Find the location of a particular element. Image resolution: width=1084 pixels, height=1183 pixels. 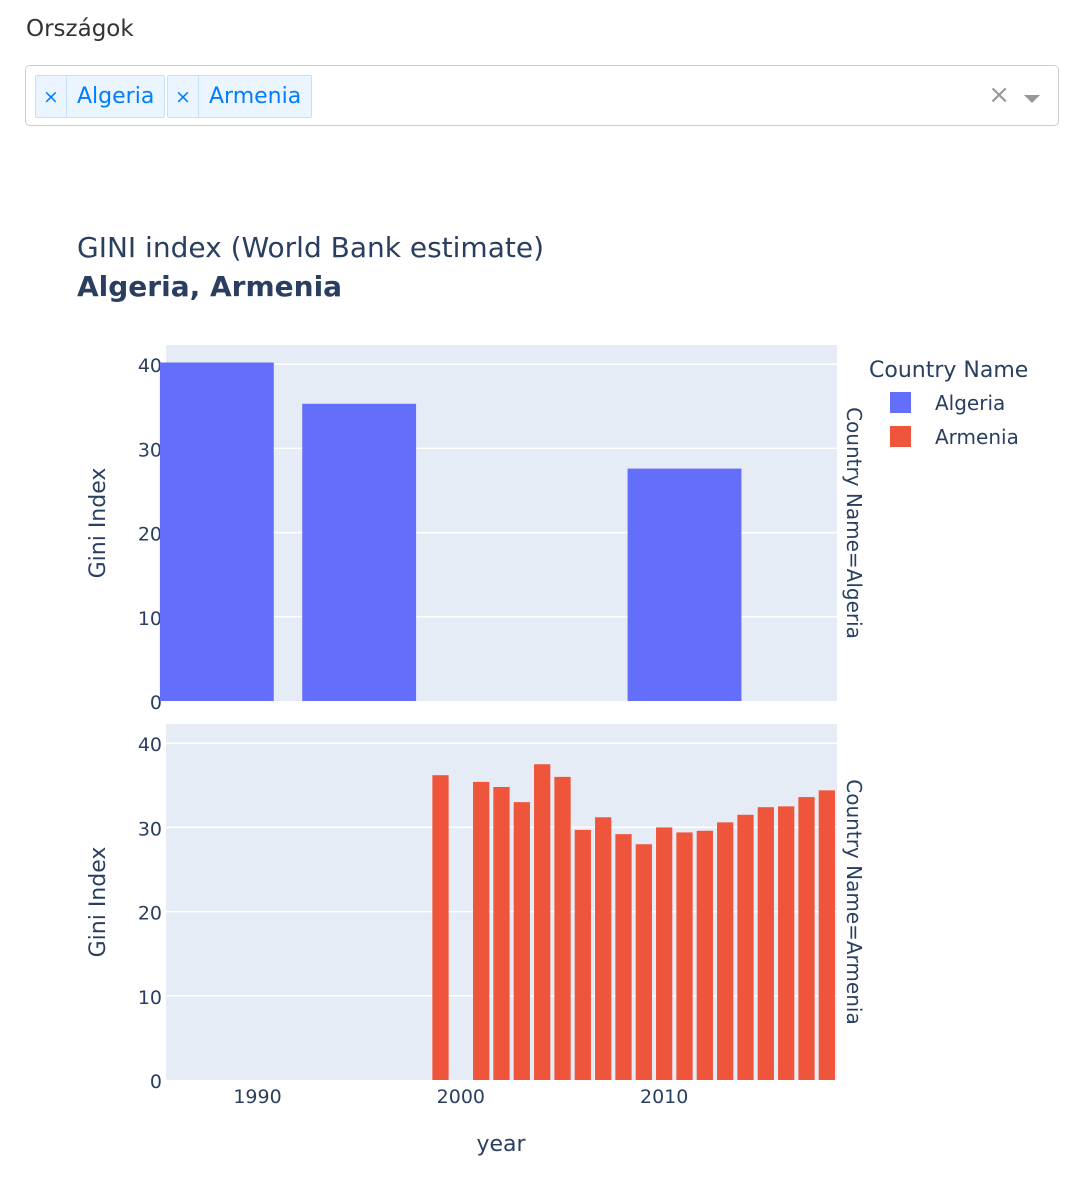

legend-swatch-algeria is located at coordinates (900, 402).